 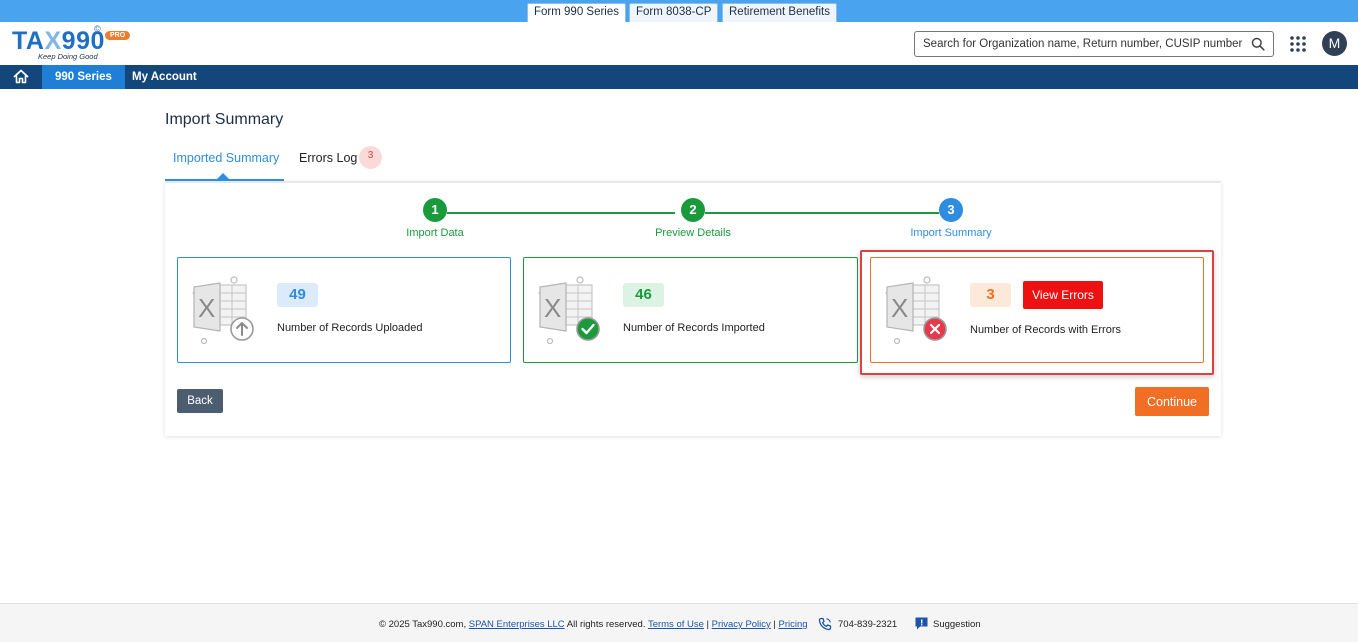 I want to click on active-tab-caret, so click(x=223, y=176).